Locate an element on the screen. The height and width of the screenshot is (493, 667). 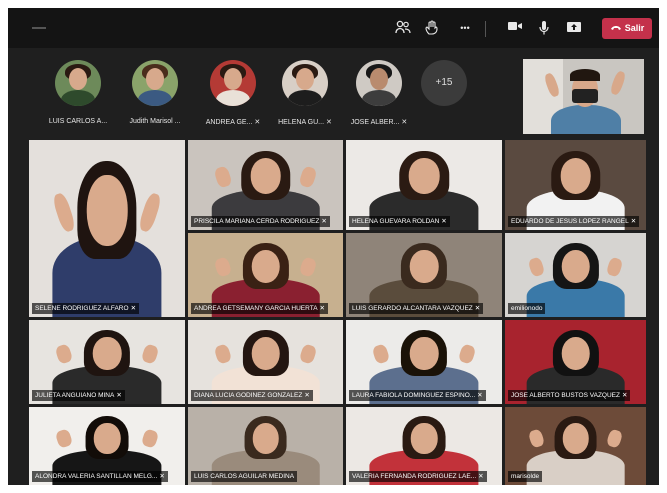
participant-name-label: LUIS GERARDO ALCANTARA VAZQUEZ ✕ is located at coordinates (416, 308).